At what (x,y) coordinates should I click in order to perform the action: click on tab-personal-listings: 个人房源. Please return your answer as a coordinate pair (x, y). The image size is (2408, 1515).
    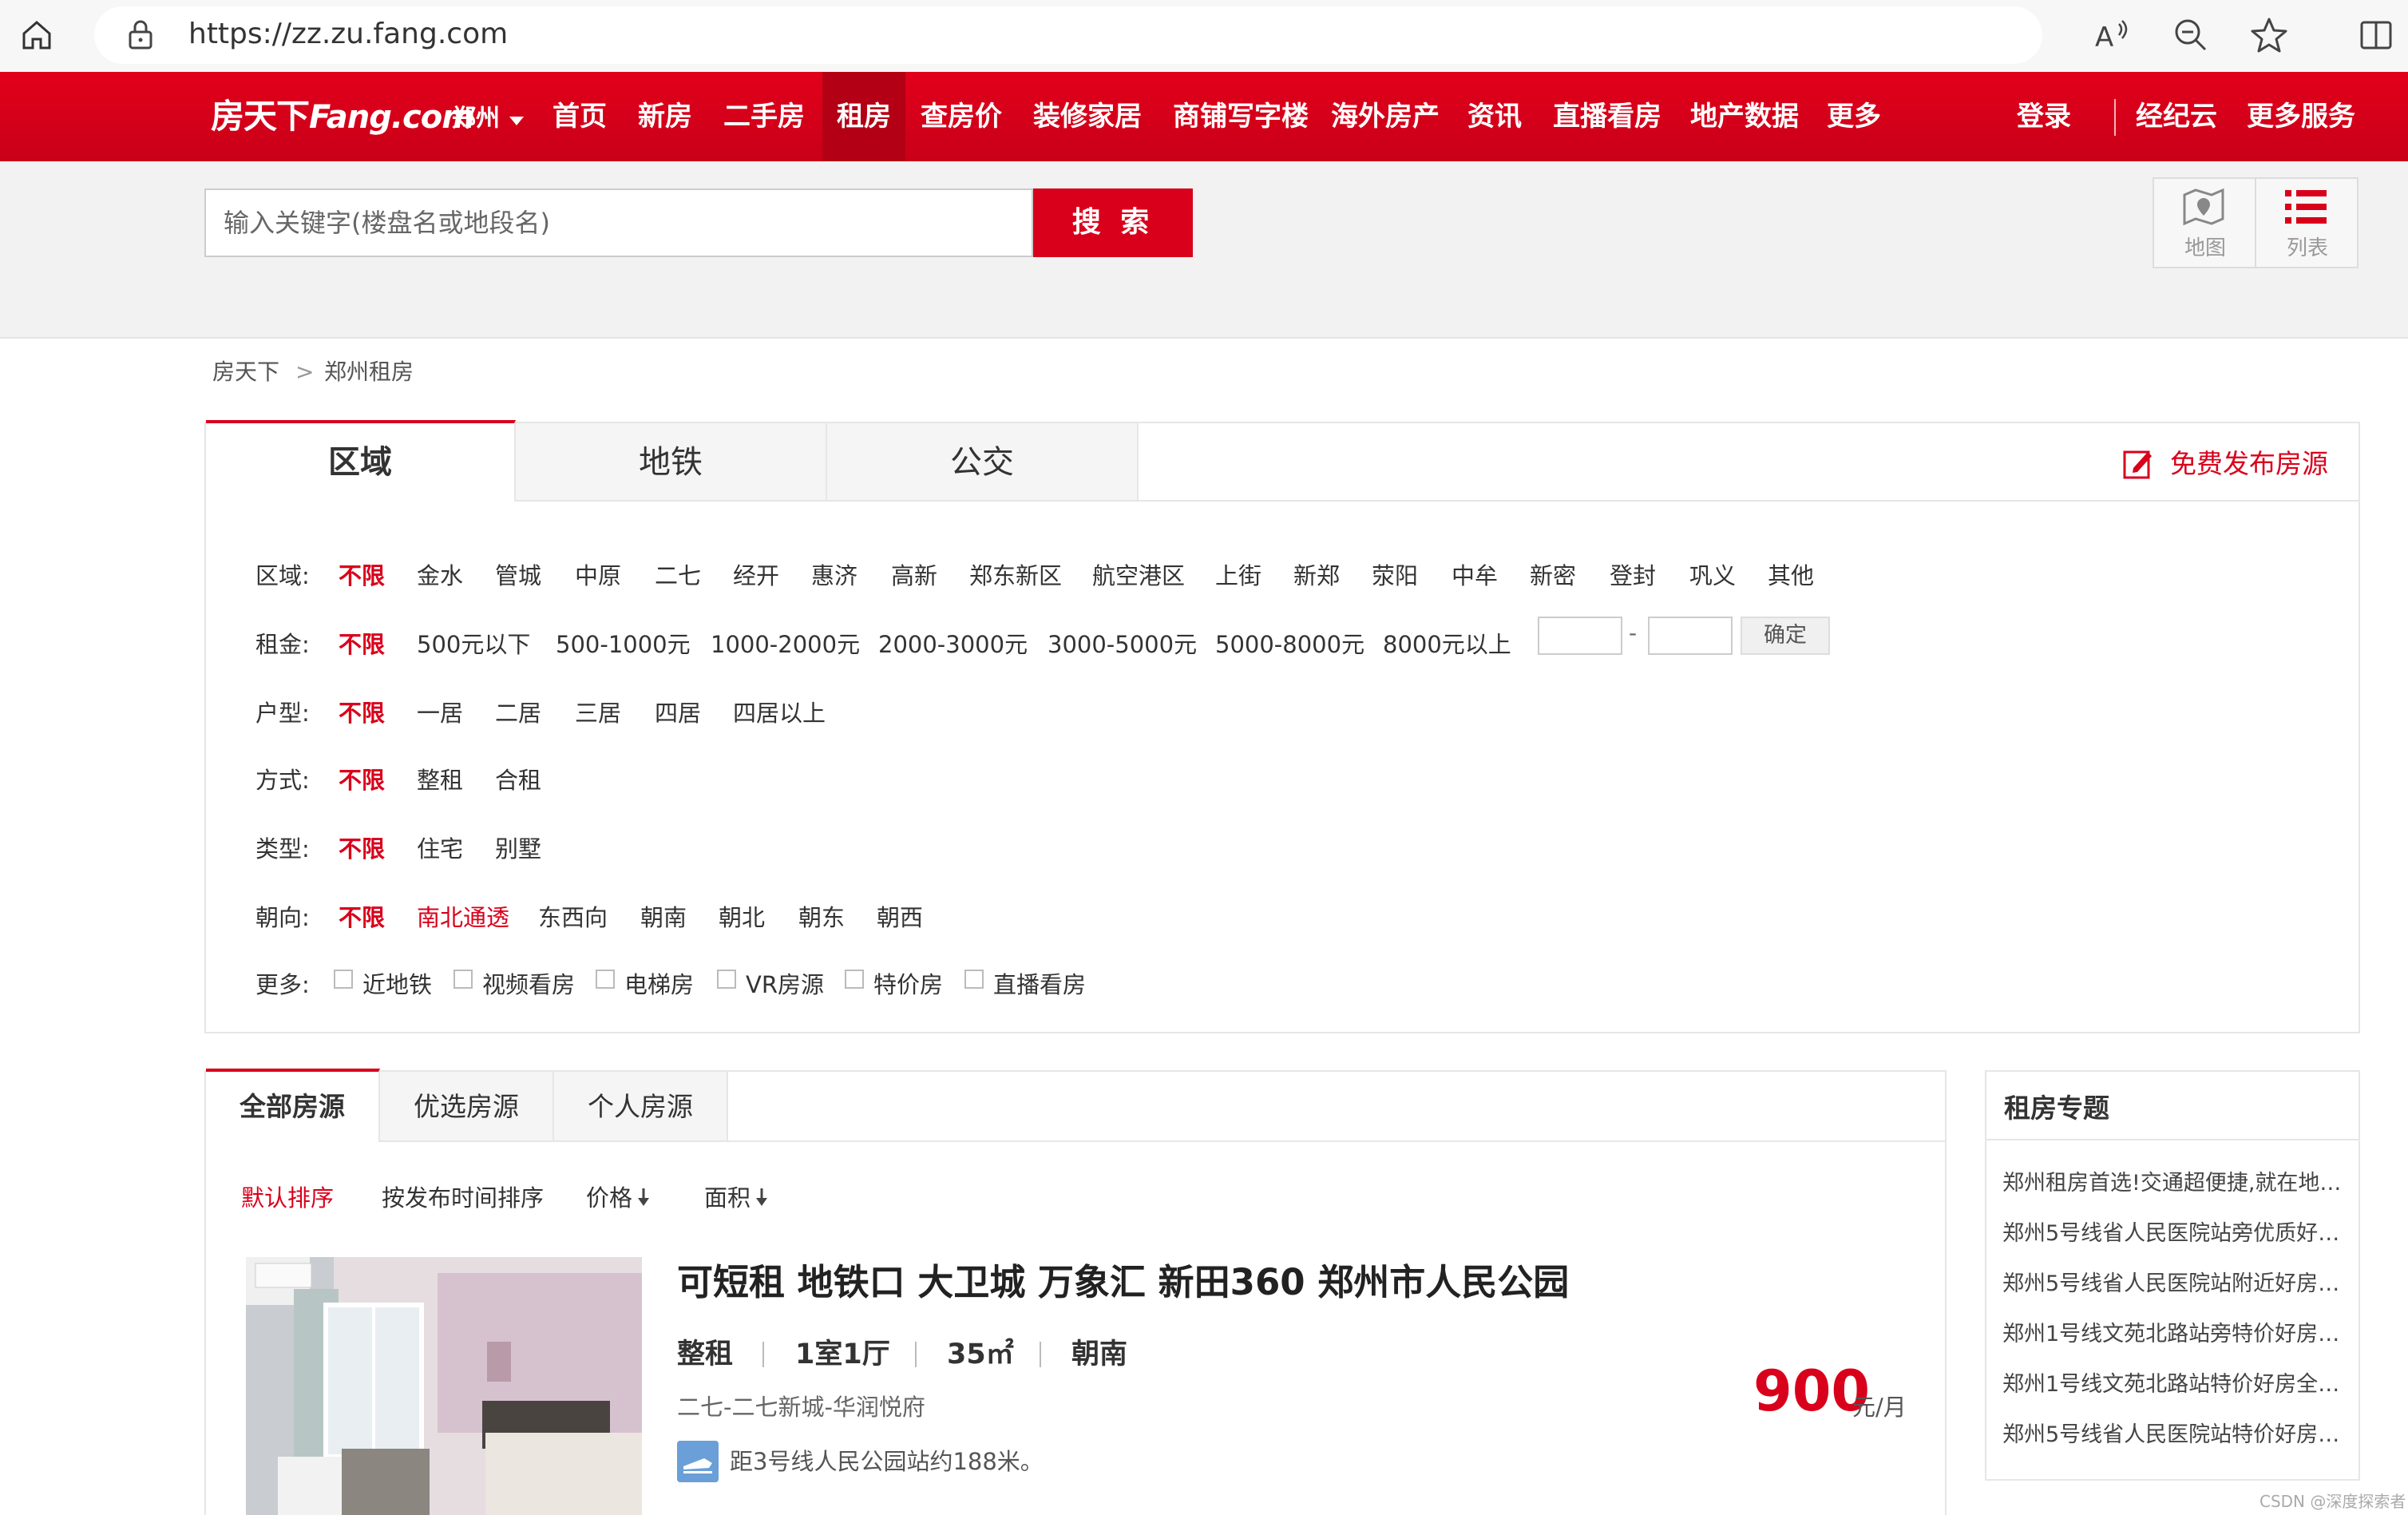
    Looking at the image, I should click on (641, 1107).